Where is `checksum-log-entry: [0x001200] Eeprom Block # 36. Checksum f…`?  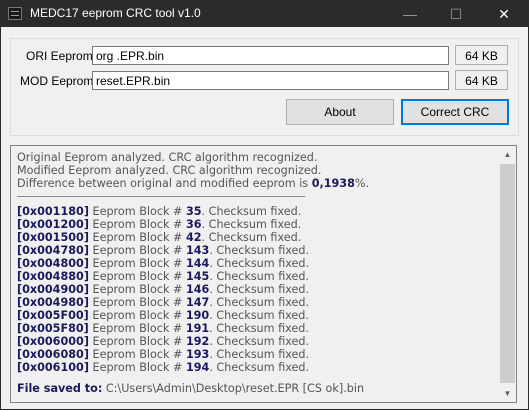
checksum-log-entry: [0x001200] Eeprom Block # 36. Checksum f… is located at coordinates (252, 224).